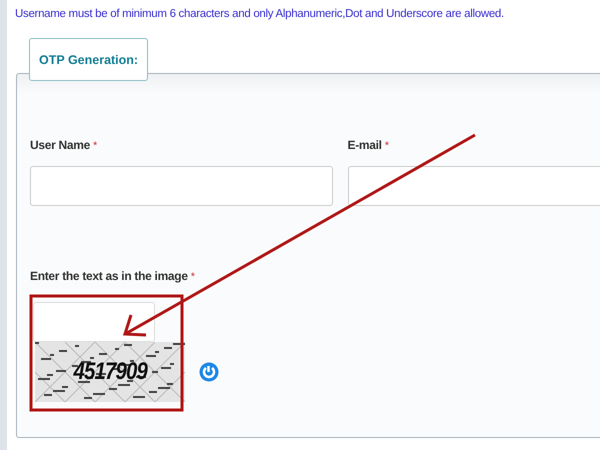 The width and height of the screenshot is (600, 450). Describe the element at coordinates (209, 372) in the screenshot. I see `refresh-icon` at that location.